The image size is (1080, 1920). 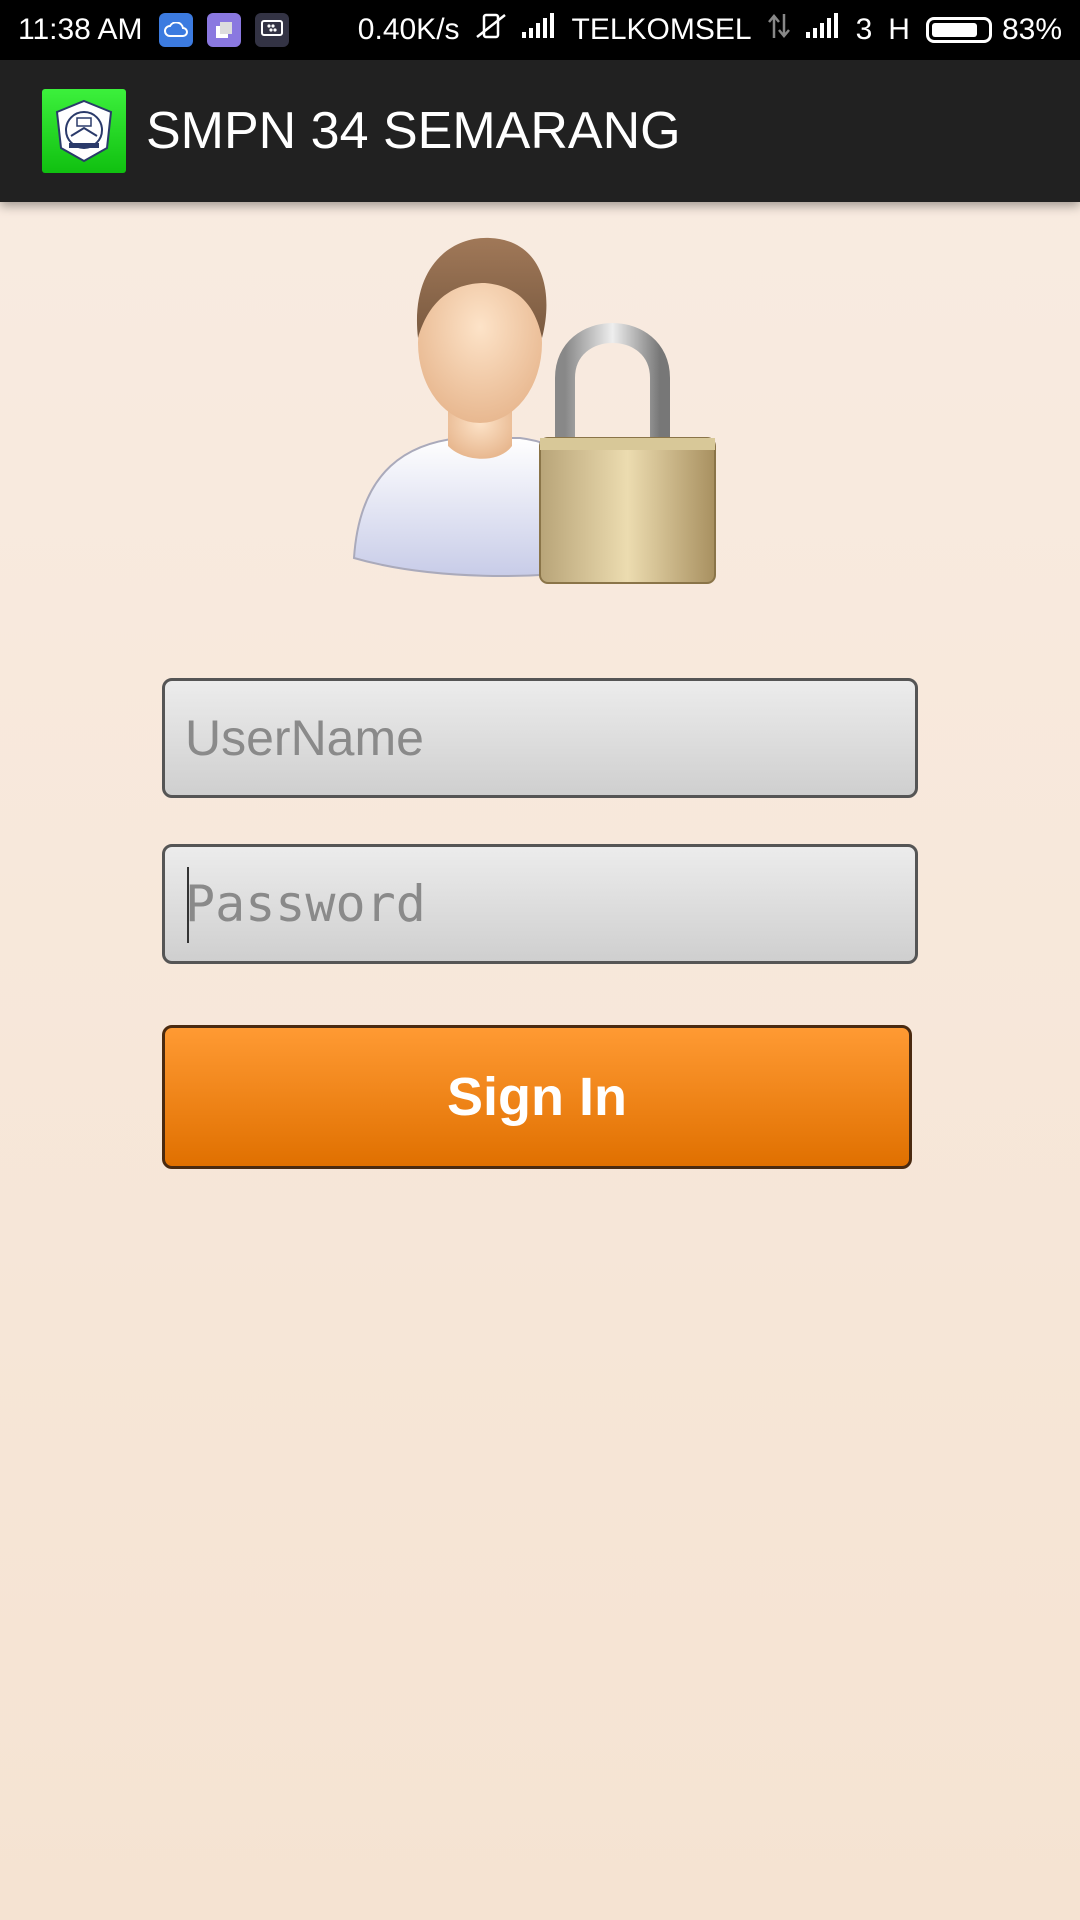 What do you see at coordinates (188, 905) in the screenshot?
I see `text-caret` at bounding box center [188, 905].